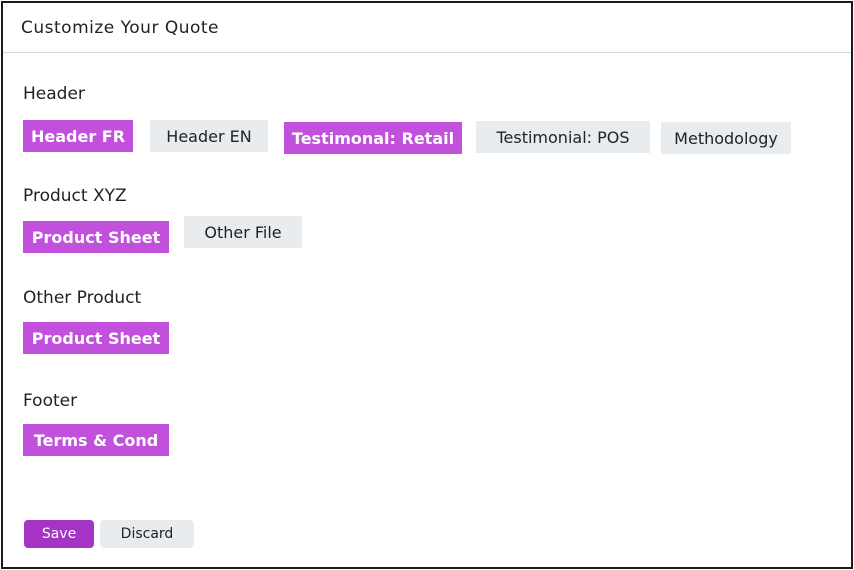 This screenshot has height=570, width=854. Describe the element at coordinates (50, 401) in the screenshot. I see `section-label-footer: Footer` at that location.